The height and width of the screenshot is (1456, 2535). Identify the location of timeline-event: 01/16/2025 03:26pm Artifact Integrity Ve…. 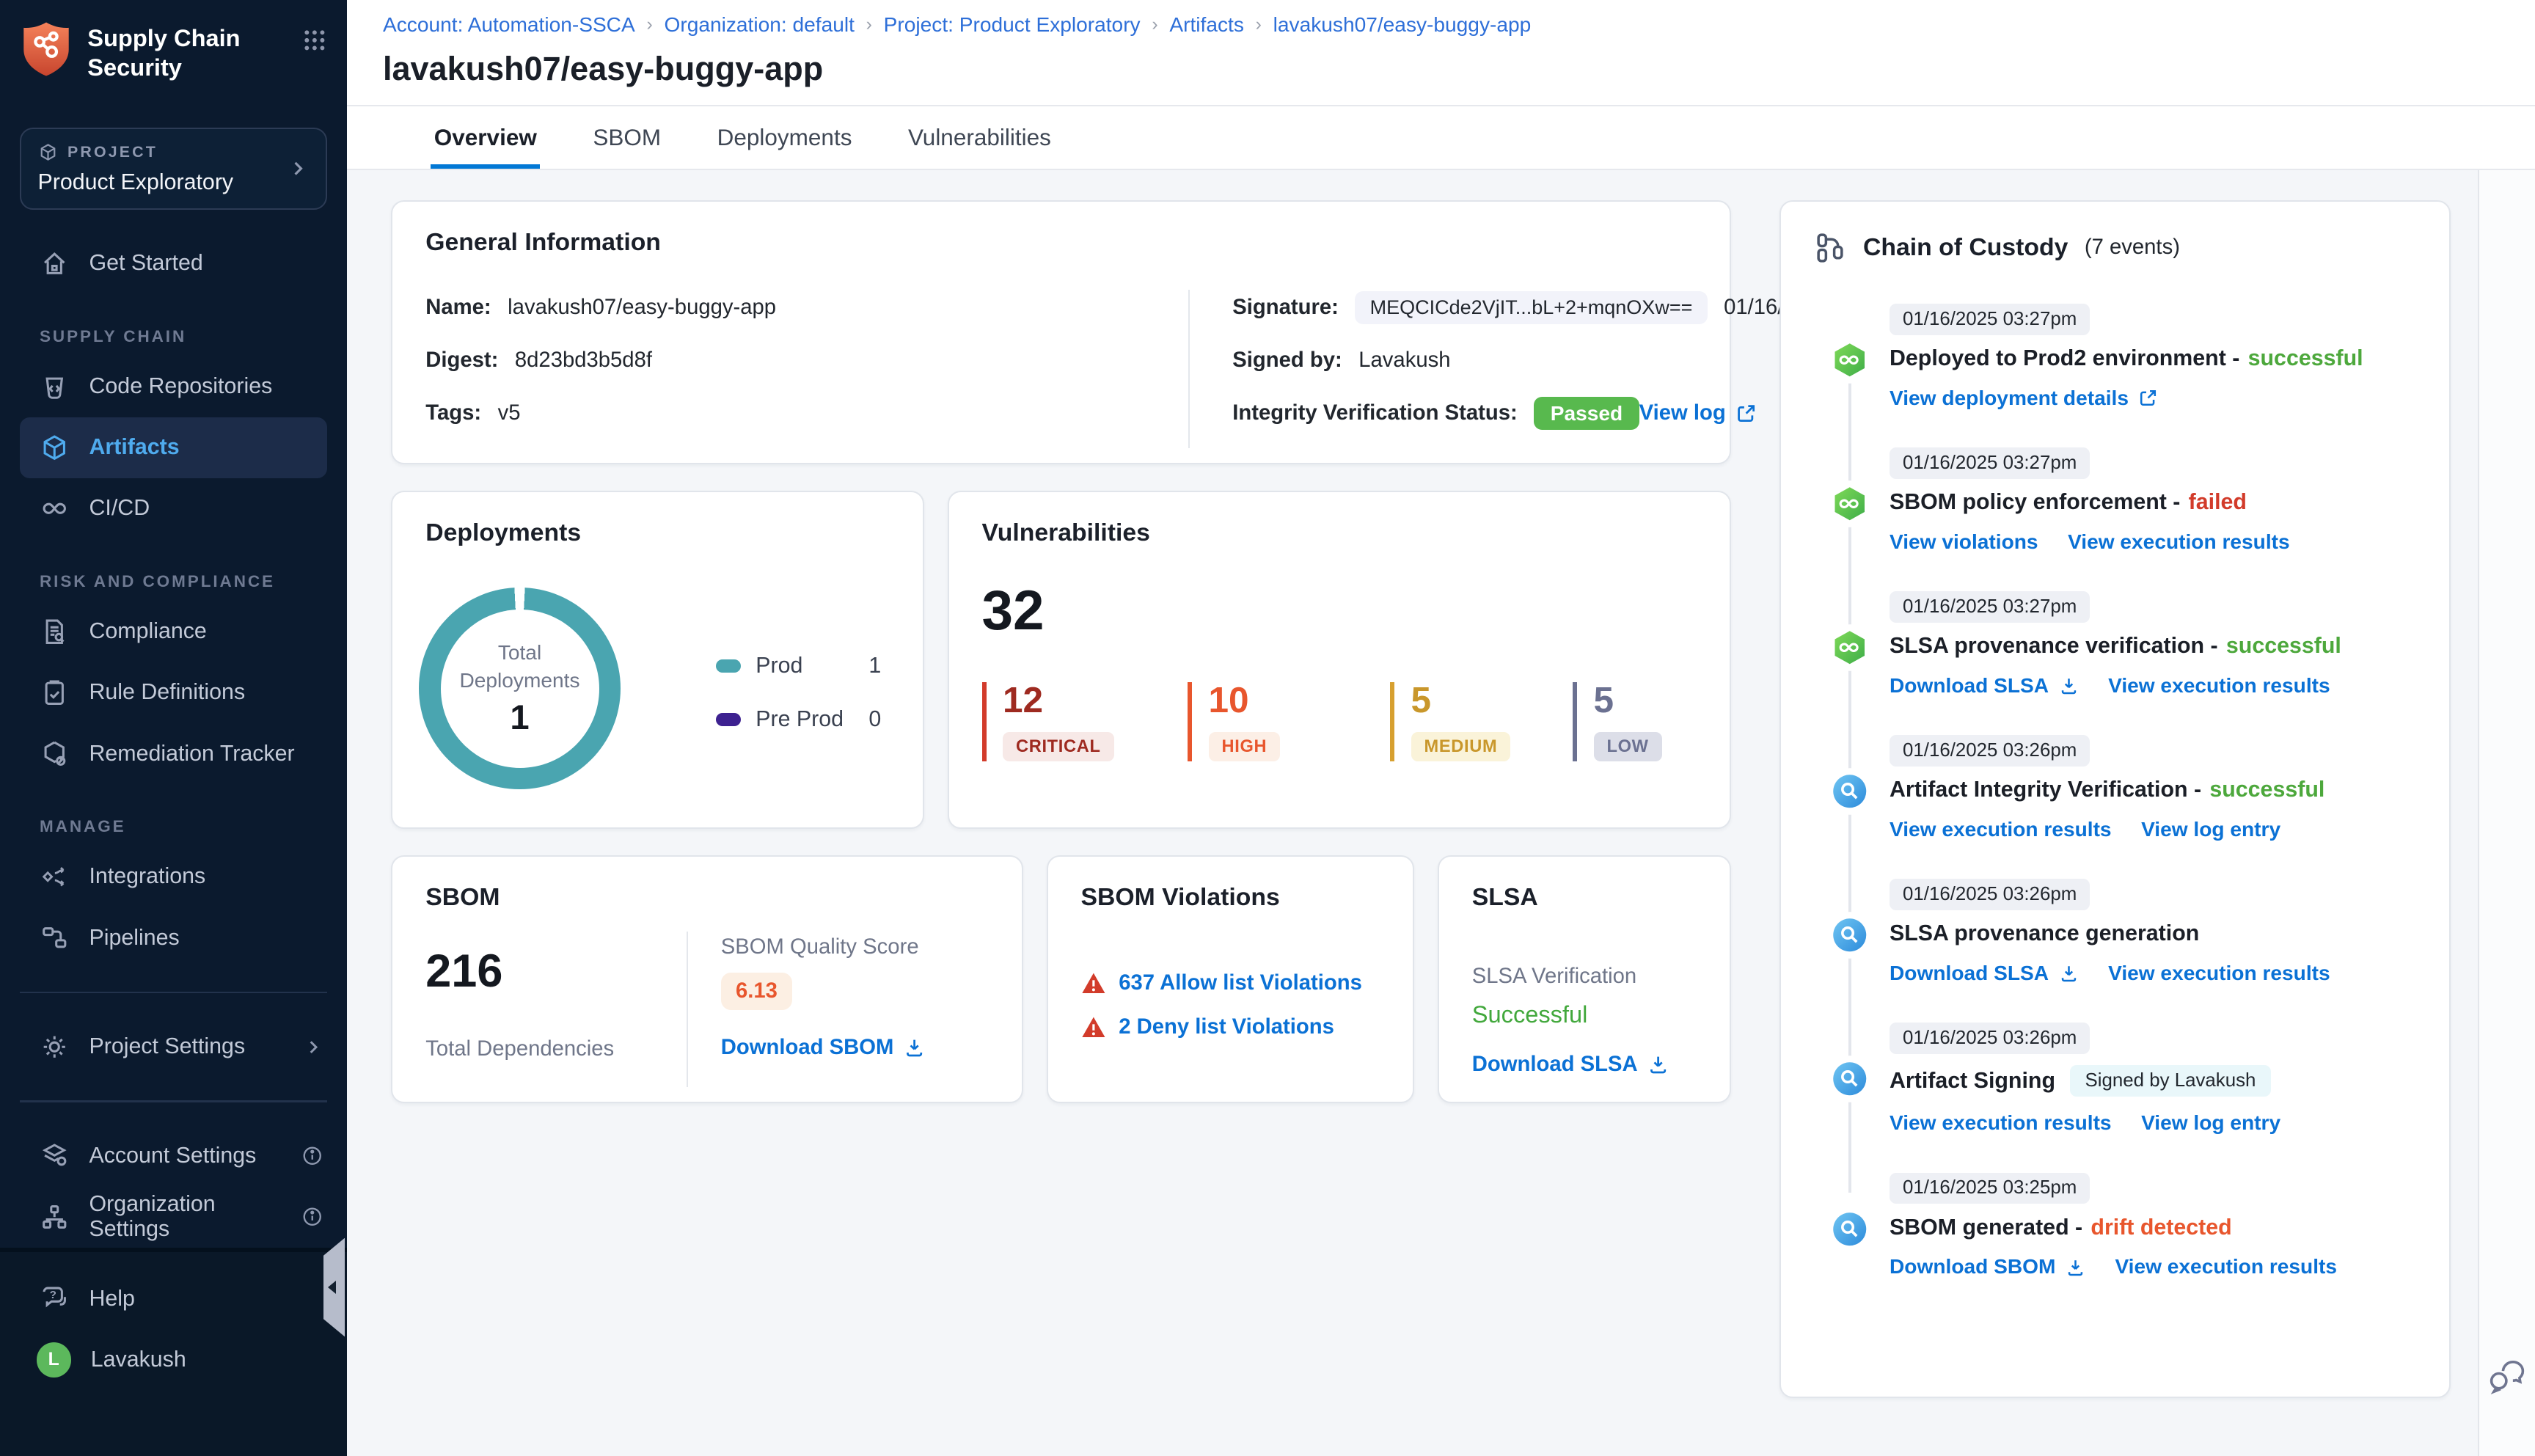
(2115, 786).